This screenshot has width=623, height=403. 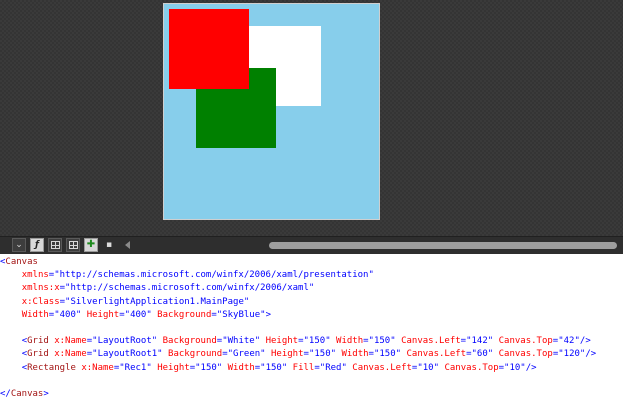 I want to click on code-line-canvas-open: <Canvas, so click(x=19, y=262).